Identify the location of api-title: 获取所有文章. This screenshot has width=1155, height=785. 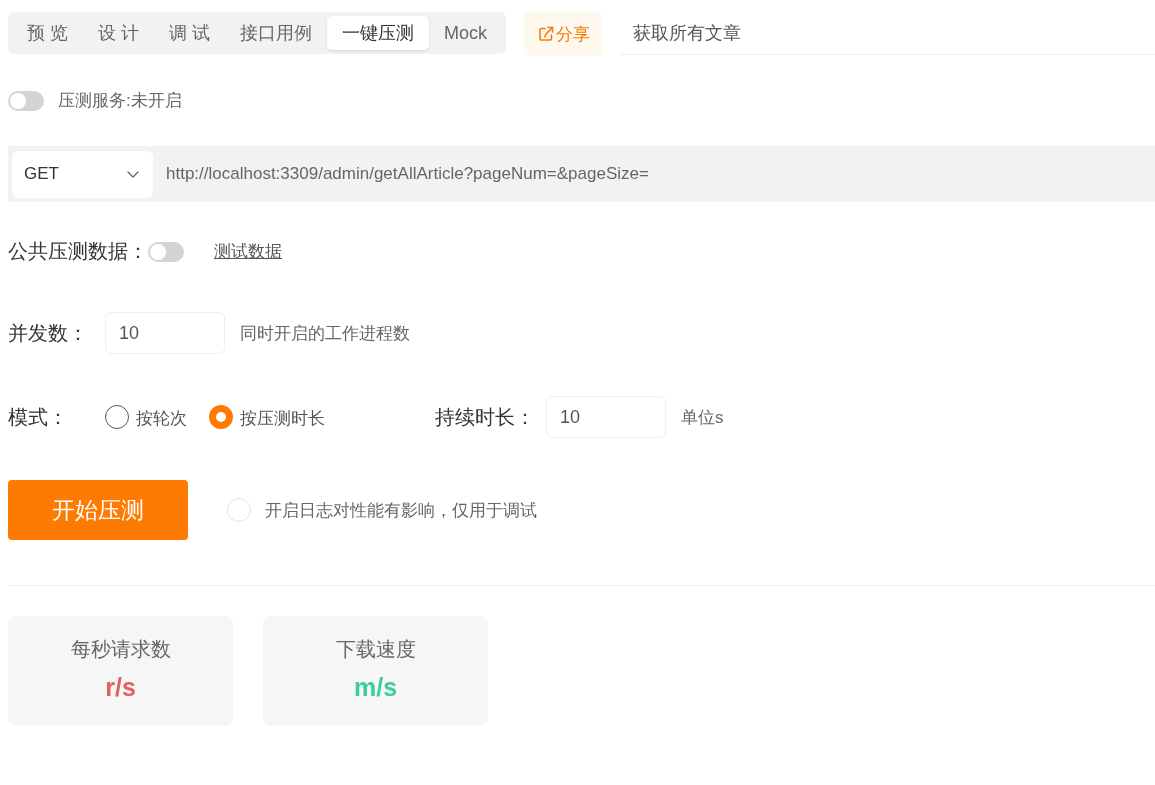
(687, 33).